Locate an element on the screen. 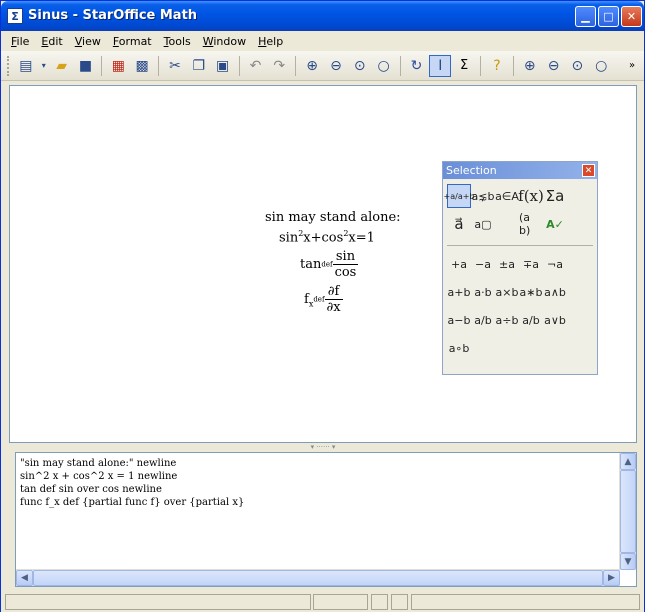  open-icon: ▰ is located at coordinates (62, 66).